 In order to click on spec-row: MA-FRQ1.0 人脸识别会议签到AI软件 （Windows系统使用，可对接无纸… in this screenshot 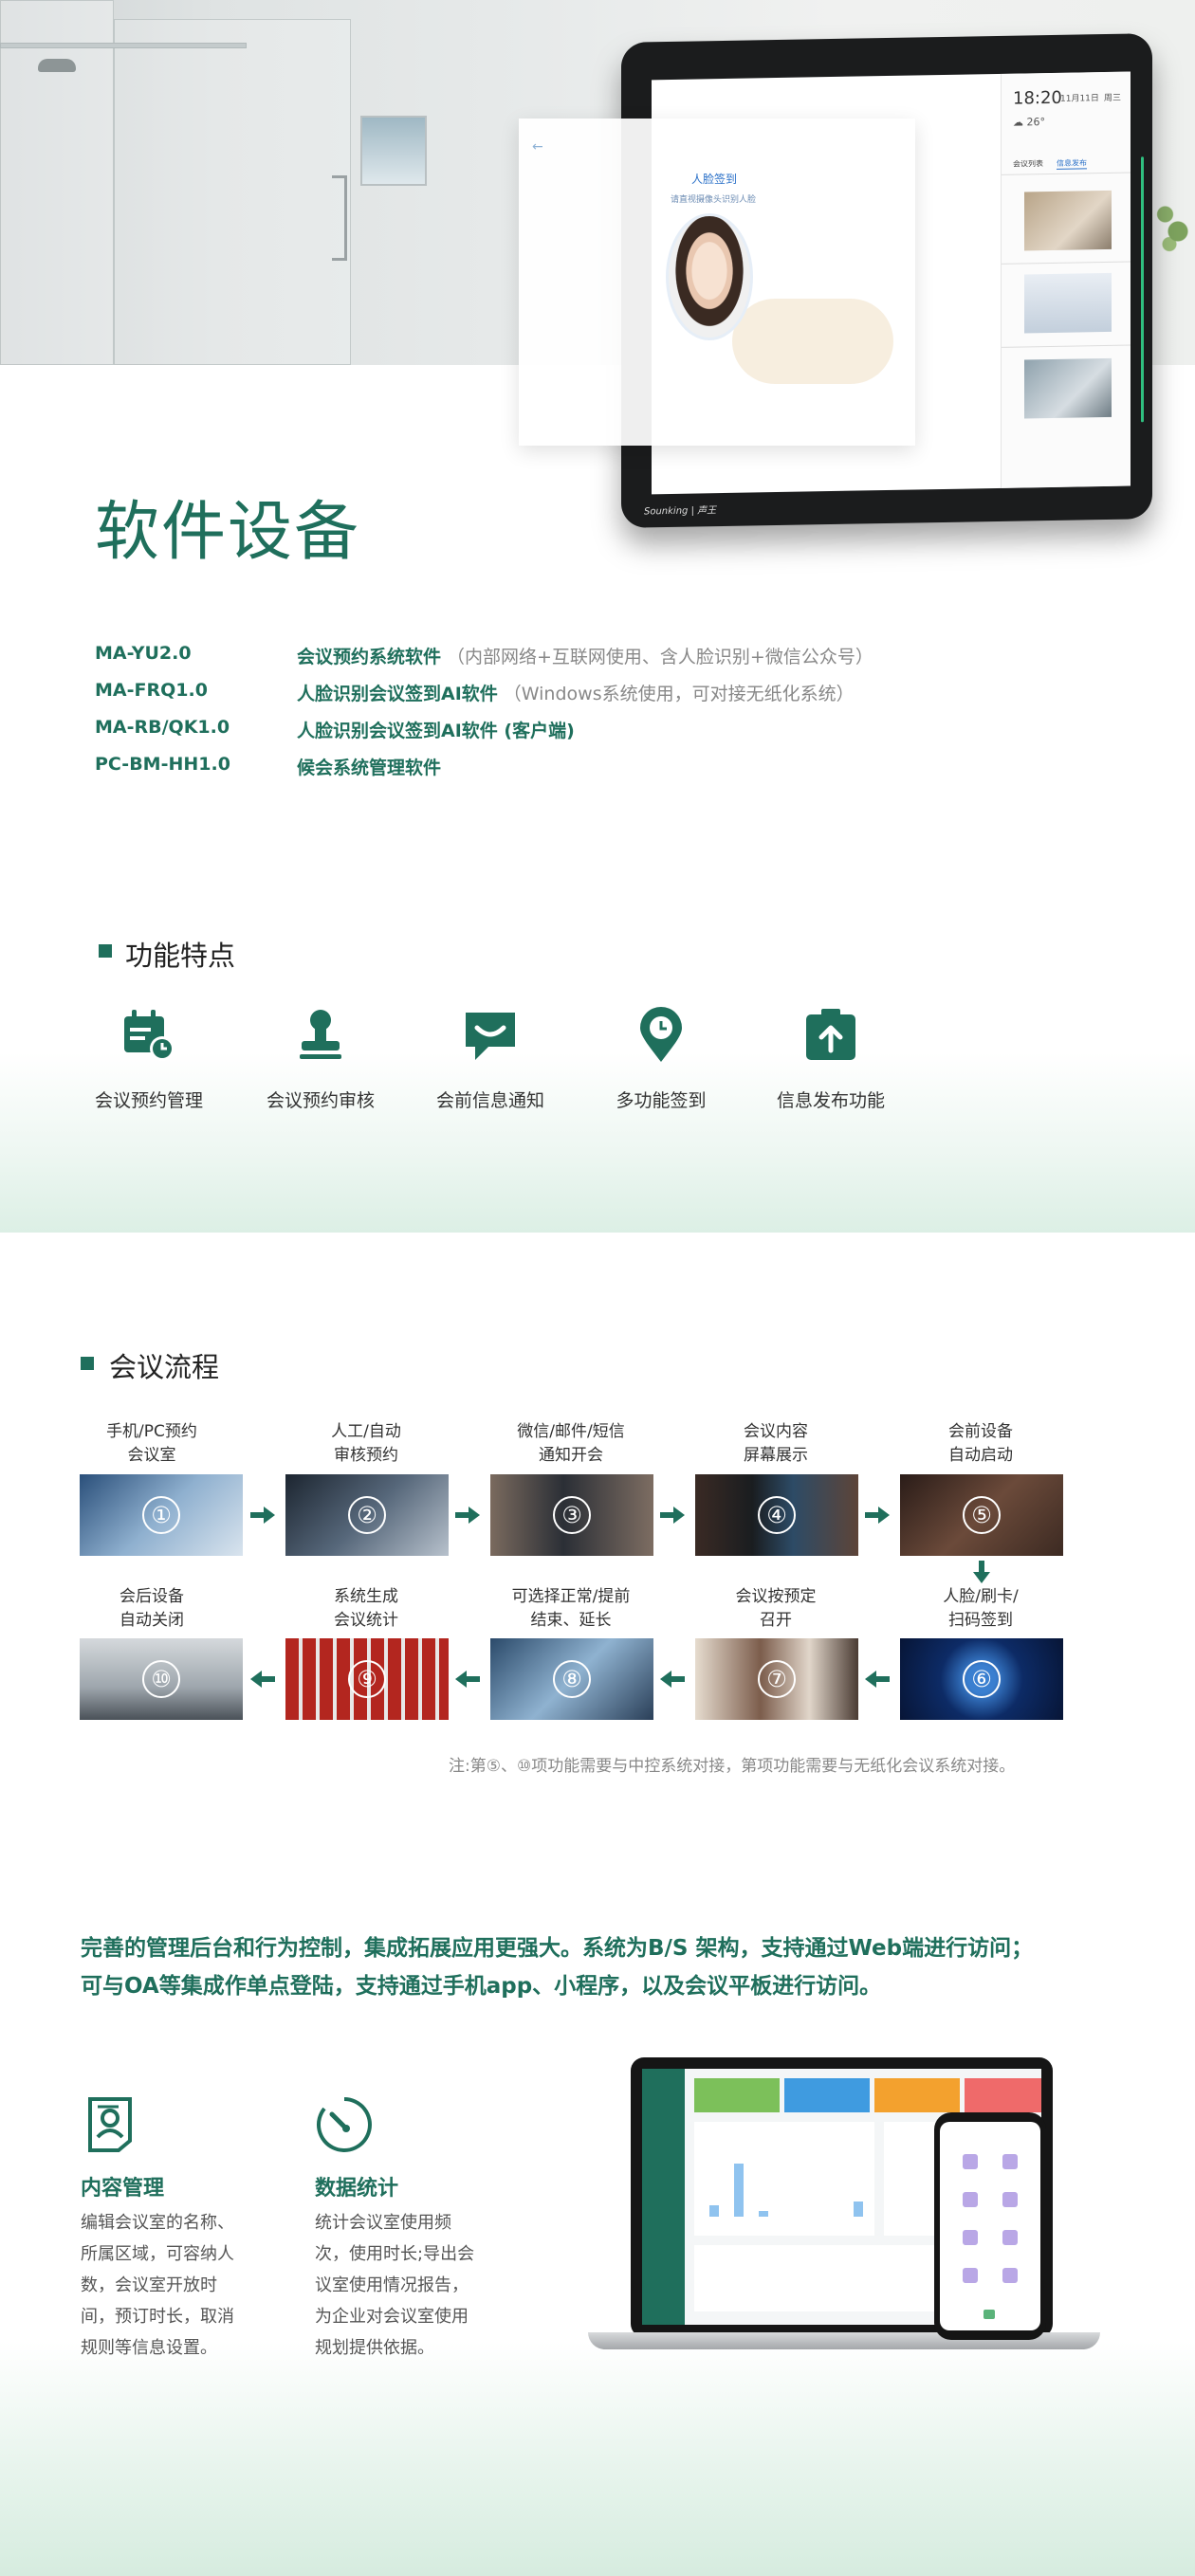, I will do `click(616, 692)`.